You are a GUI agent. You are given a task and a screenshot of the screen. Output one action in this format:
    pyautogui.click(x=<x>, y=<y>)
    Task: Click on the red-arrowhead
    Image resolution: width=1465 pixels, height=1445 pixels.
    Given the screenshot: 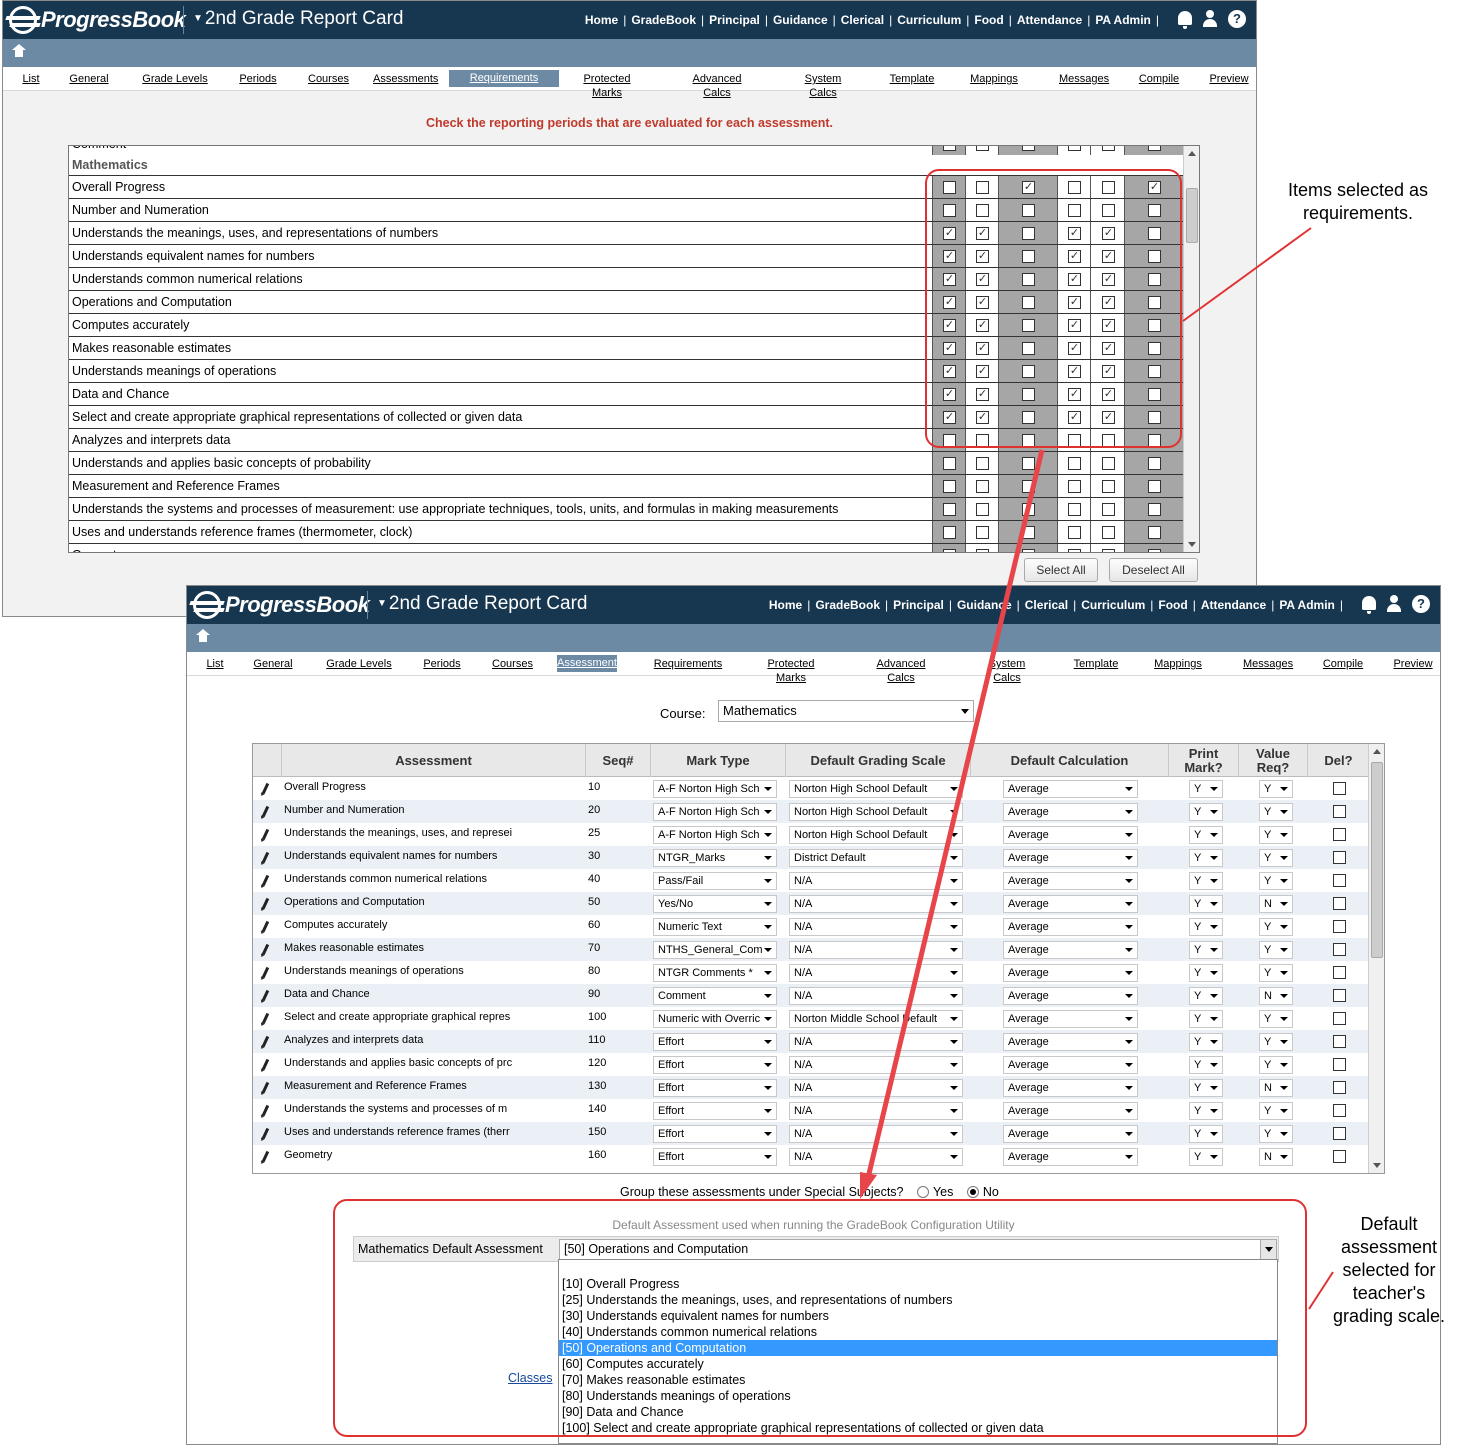 What is the action you would take?
    pyautogui.click(x=868, y=1185)
    